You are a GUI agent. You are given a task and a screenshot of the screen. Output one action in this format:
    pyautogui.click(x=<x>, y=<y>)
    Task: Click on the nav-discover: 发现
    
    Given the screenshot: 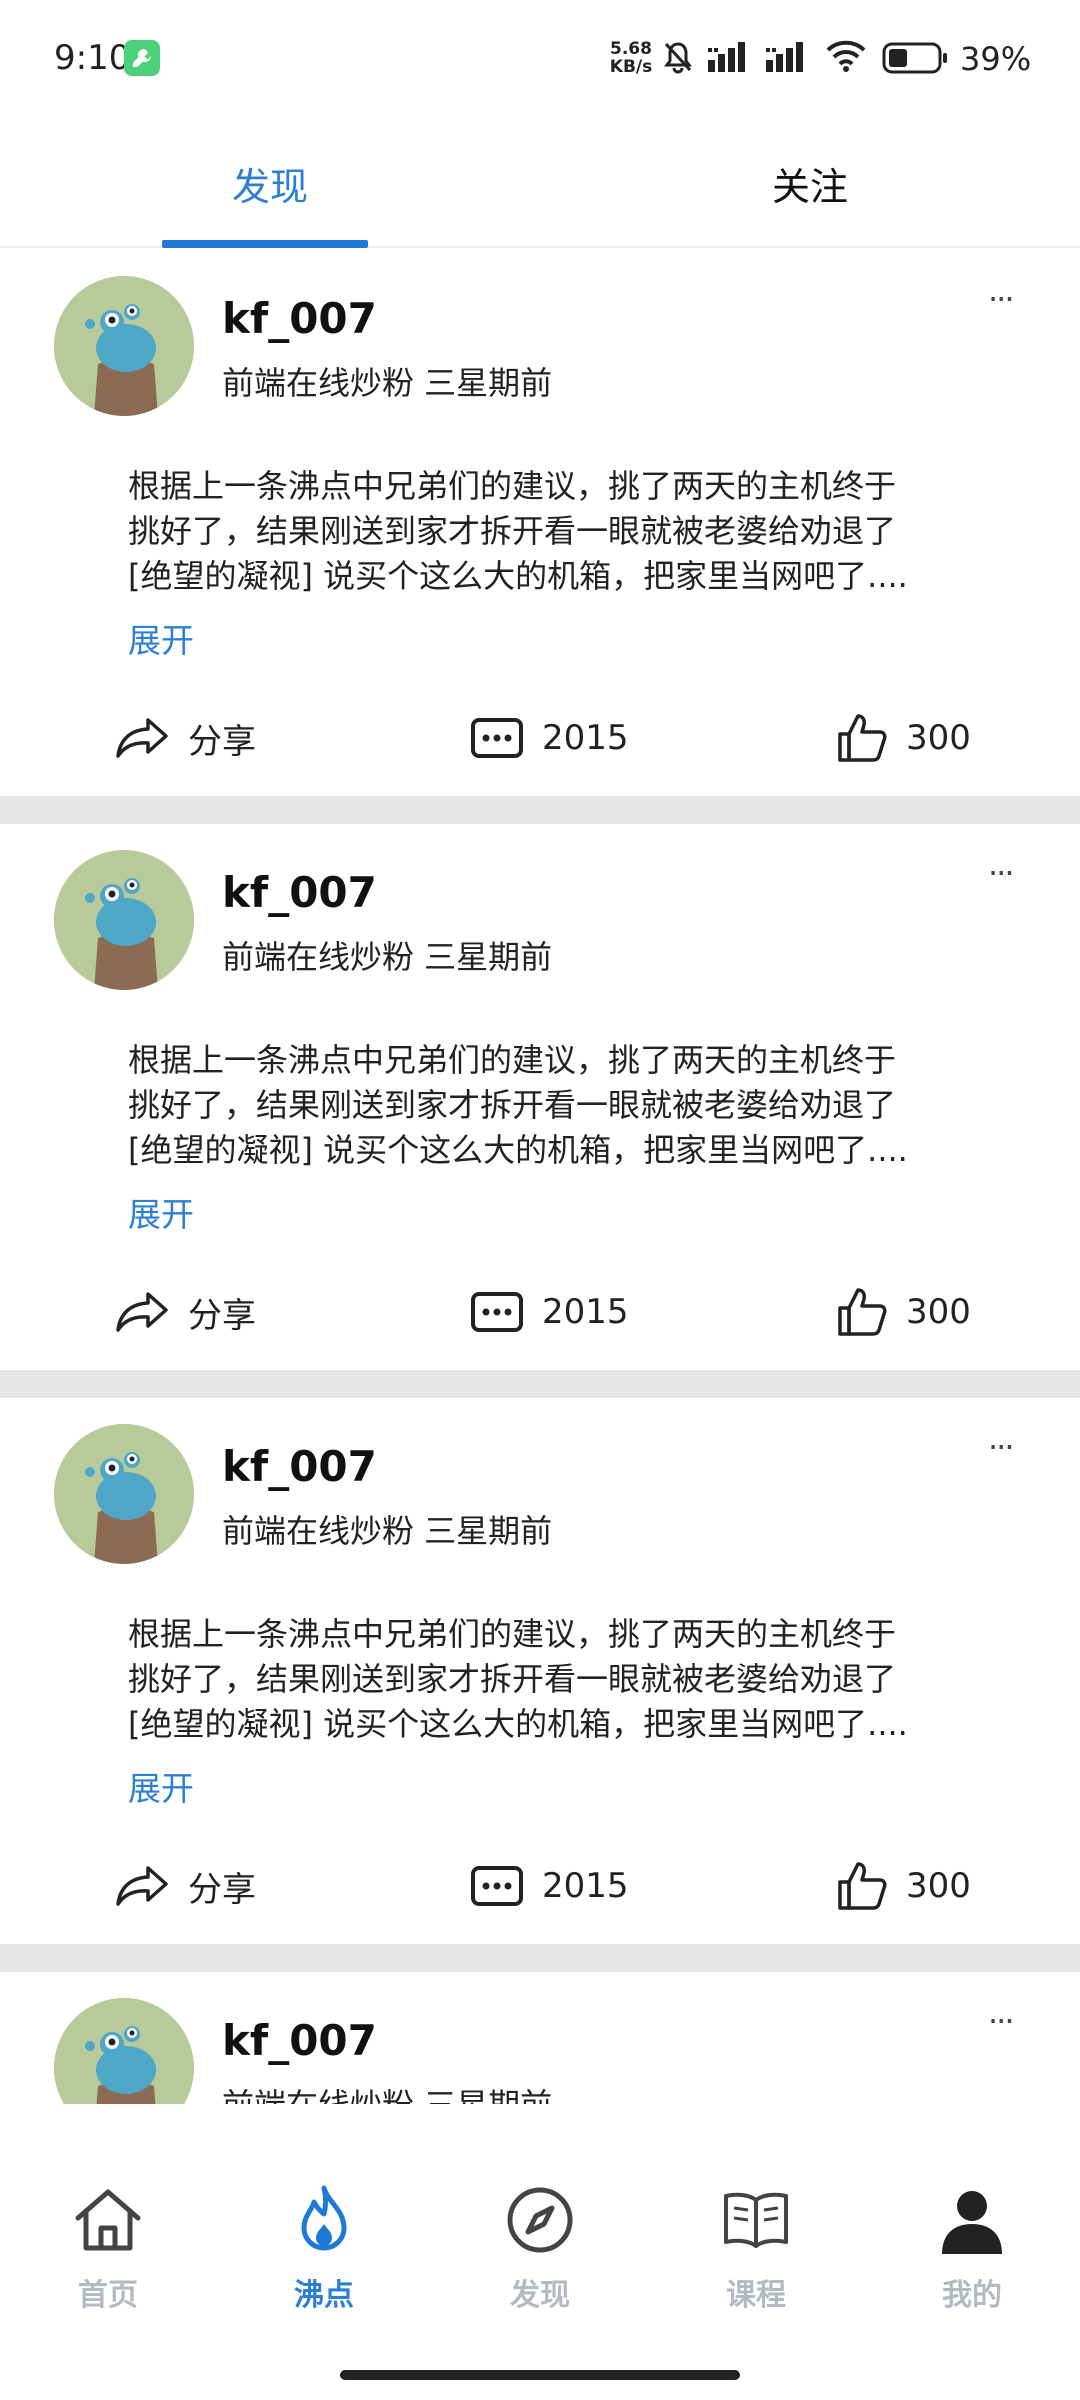 What is the action you would take?
    pyautogui.click(x=540, y=2249)
    